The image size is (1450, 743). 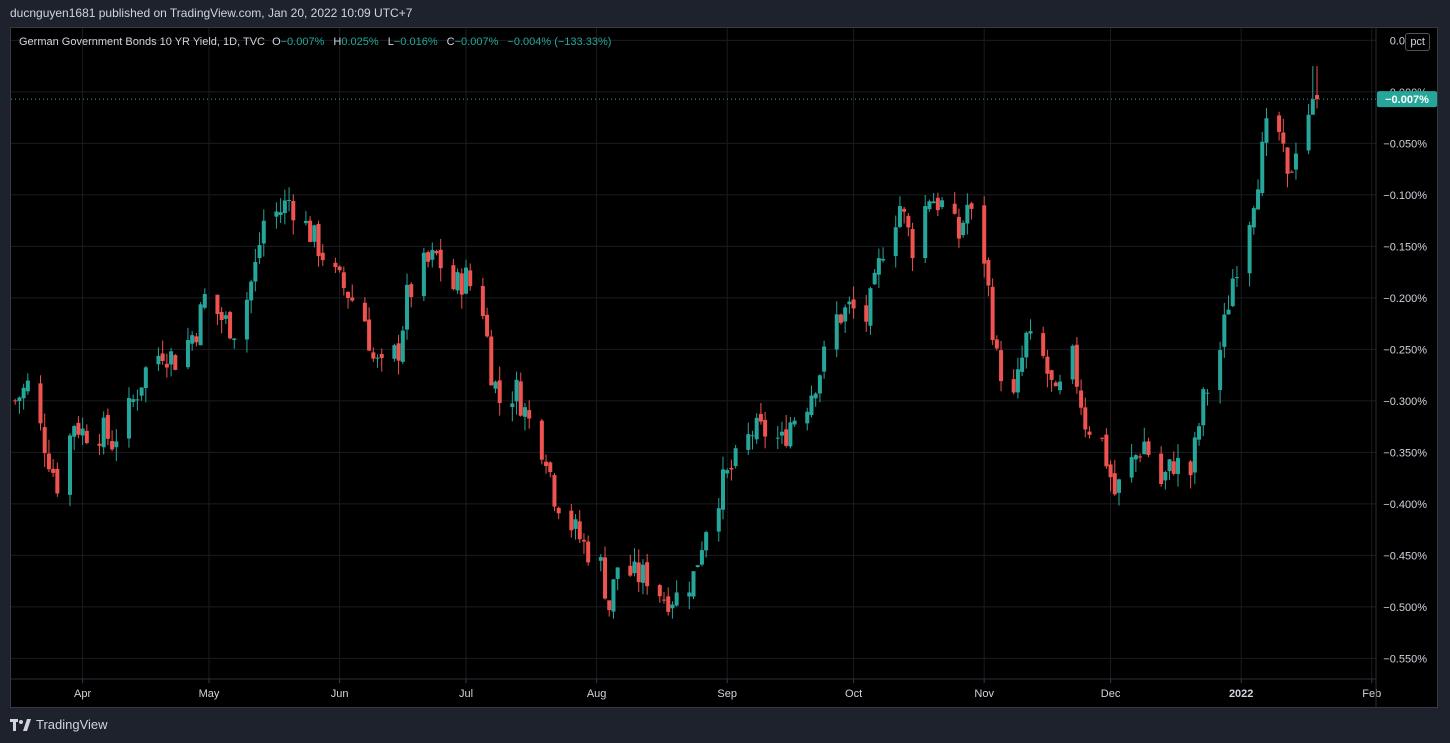 What do you see at coordinates (853, 694) in the screenshot?
I see `x-tick-label: Oct` at bounding box center [853, 694].